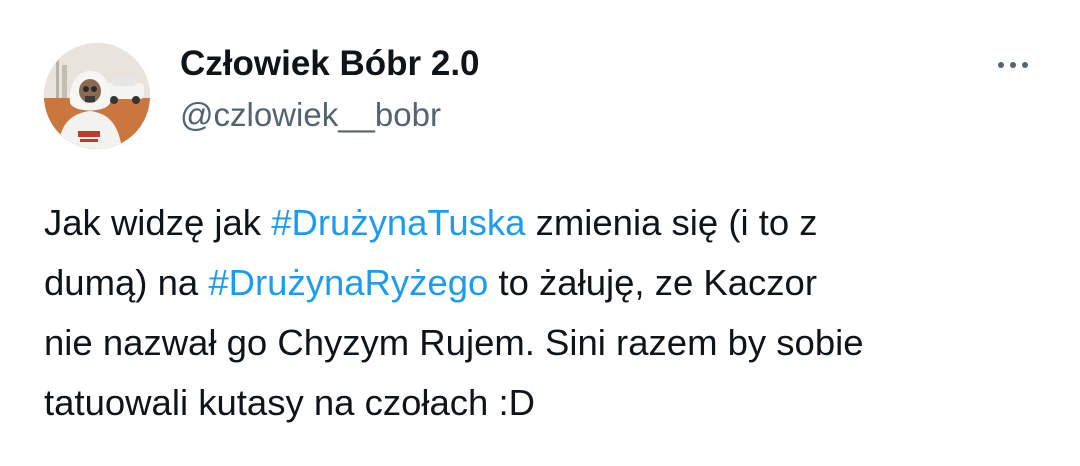 The width and height of the screenshot is (1080, 466). Describe the element at coordinates (348, 282) in the screenshot. I see `hashtag-link: #DrużynaRyżego` at that location.